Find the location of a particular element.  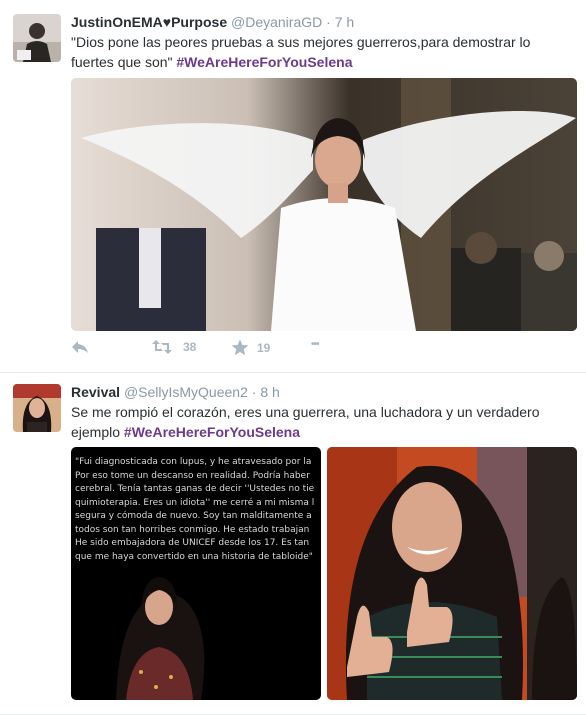

star-icon is located at coordinates (240, 347).